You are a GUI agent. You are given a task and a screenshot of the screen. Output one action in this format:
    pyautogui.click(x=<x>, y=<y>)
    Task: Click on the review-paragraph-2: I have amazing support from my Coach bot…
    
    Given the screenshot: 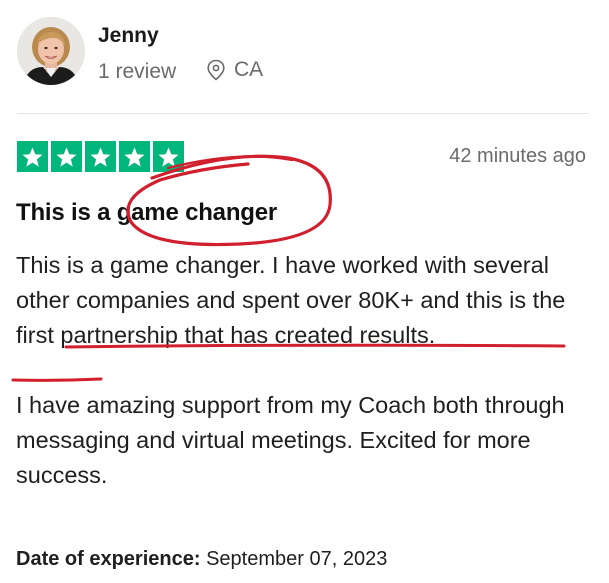 What is the action you would take?
    pyautogui.click(x=290, y=440)
    